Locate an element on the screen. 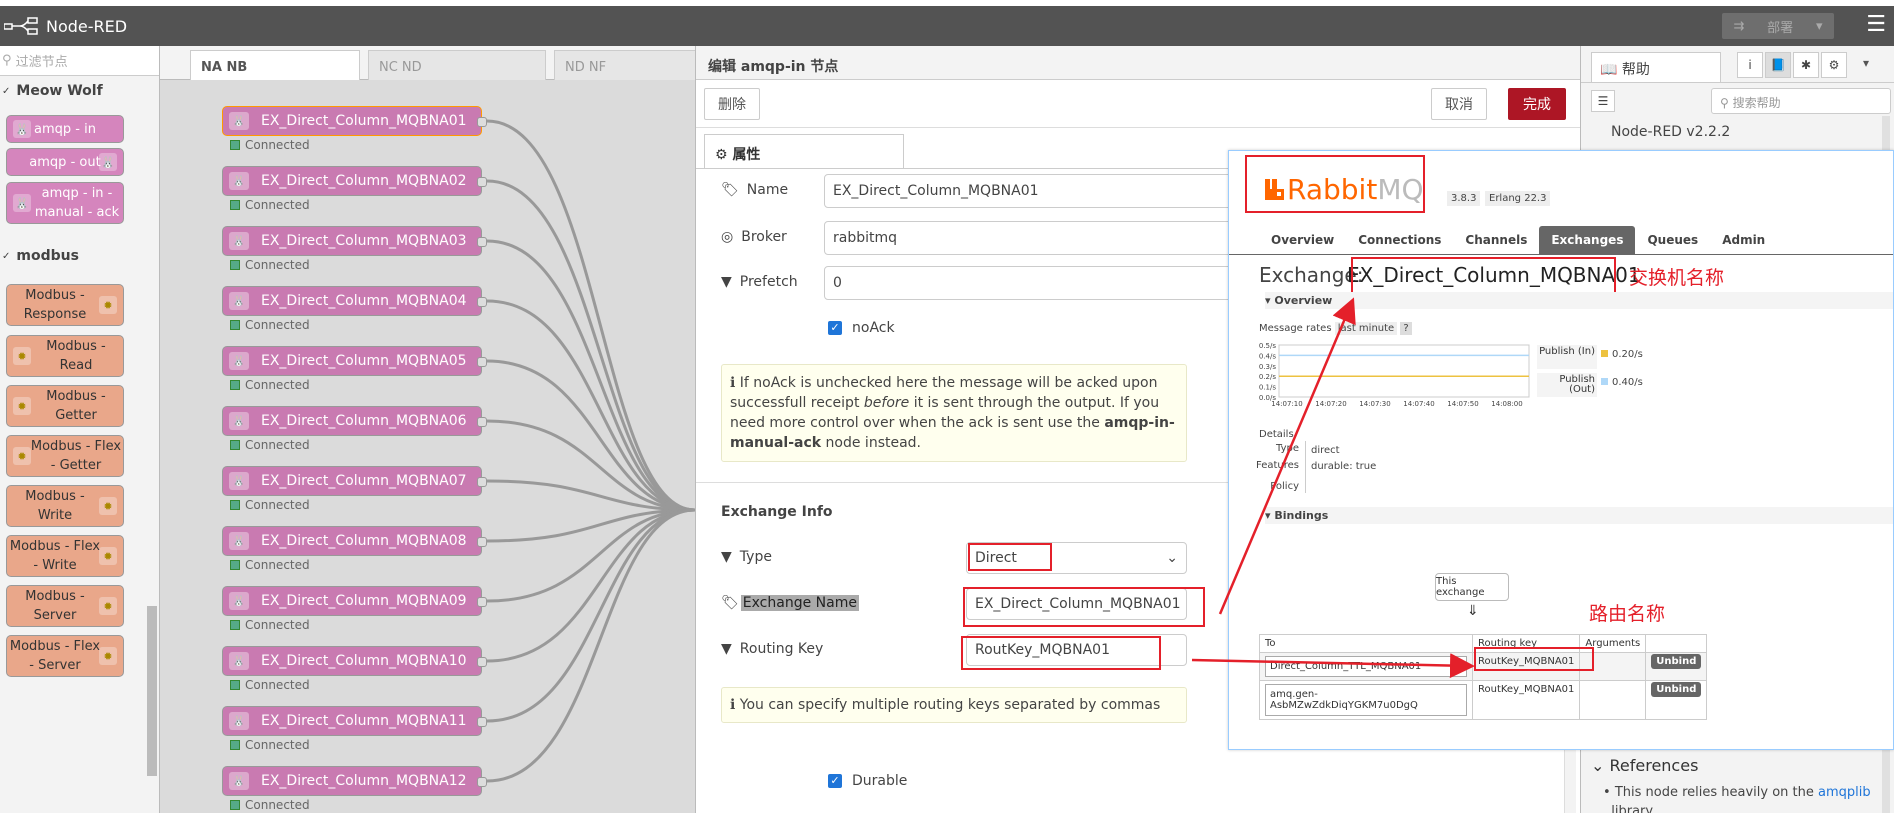 The image size is (1894, 813). broker-row-label: ◎ Broker is located at coordinates (754, 237).